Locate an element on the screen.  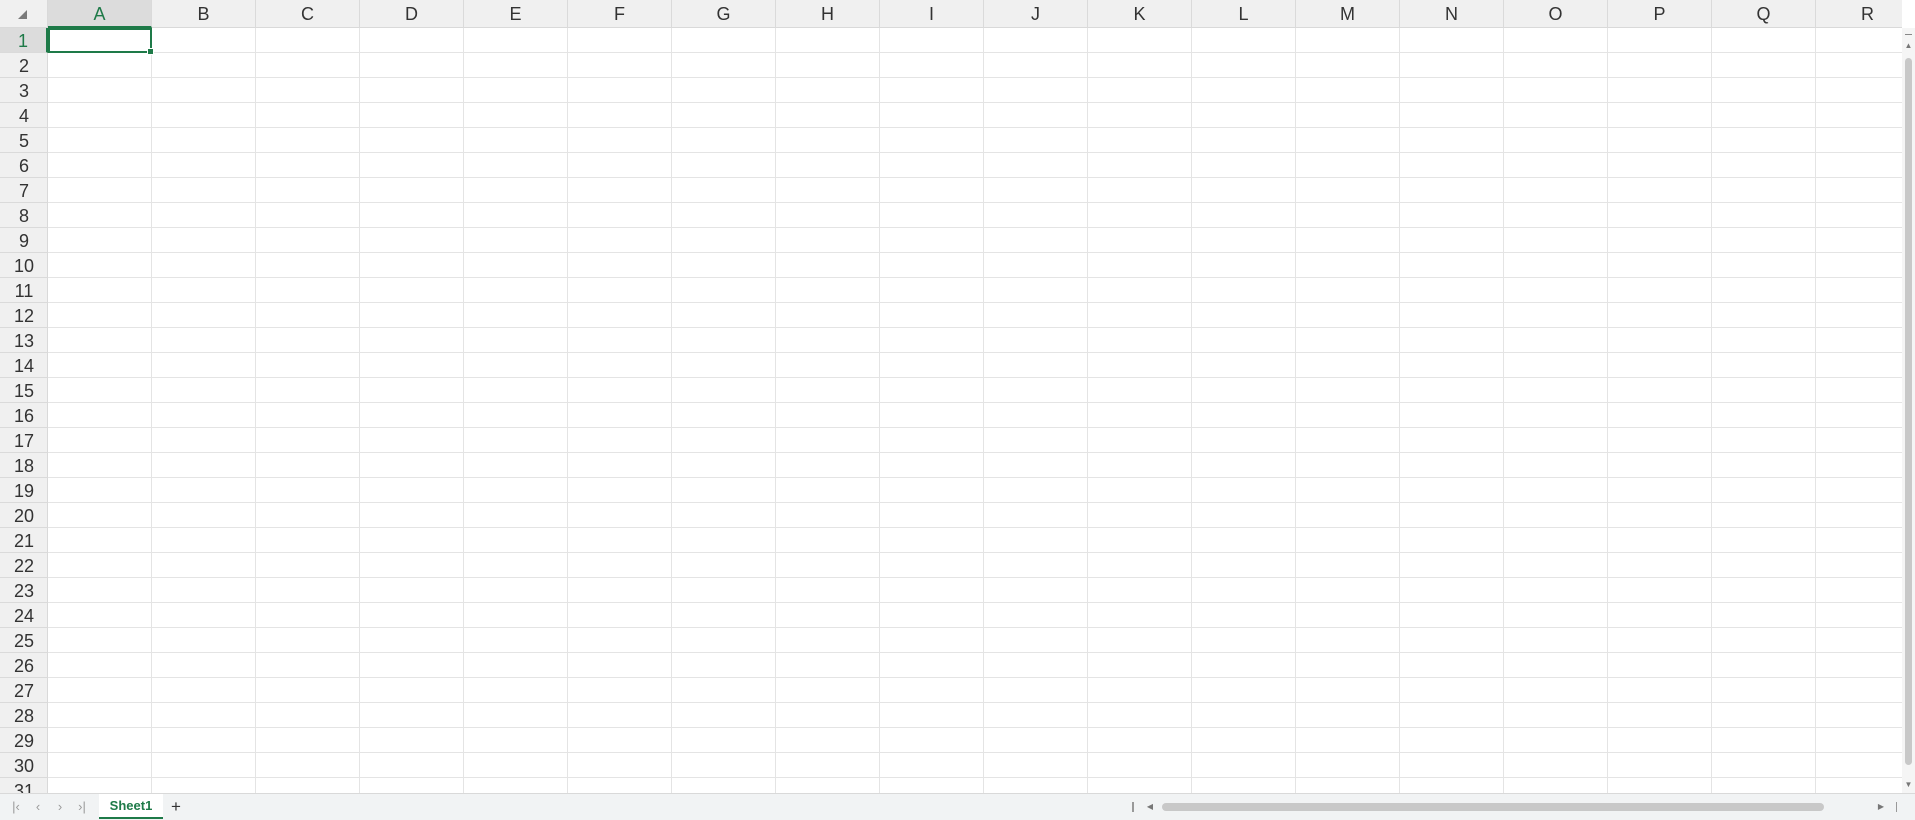
column-header-m: M is located at coordinates (1348, 14).